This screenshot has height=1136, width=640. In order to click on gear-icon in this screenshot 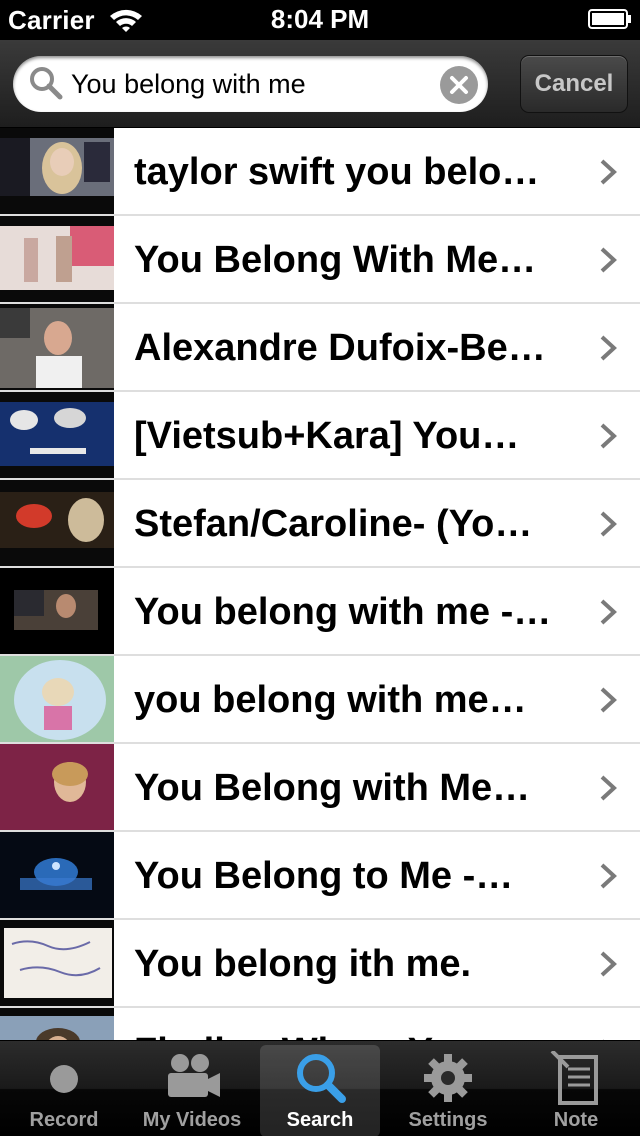, I will do `click(448, 1078)`.